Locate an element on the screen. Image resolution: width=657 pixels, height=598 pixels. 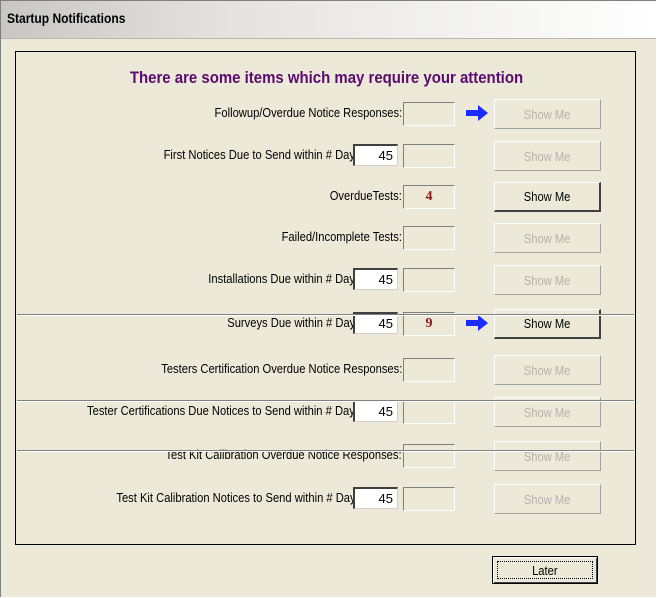
row-label: Failed/Incomplete Tests: is located at coordinates (341, 236).